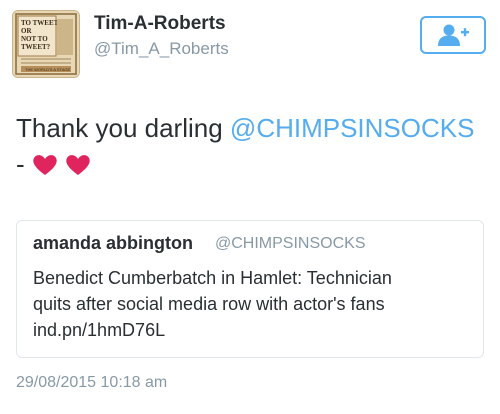 The height and width of the screenshot is (414, 500). What do you see at coordinates (91, 383) in the screenshot?
I see `timestamp: 29/08/2015 10:18 am` at bounding box center [91, 383].